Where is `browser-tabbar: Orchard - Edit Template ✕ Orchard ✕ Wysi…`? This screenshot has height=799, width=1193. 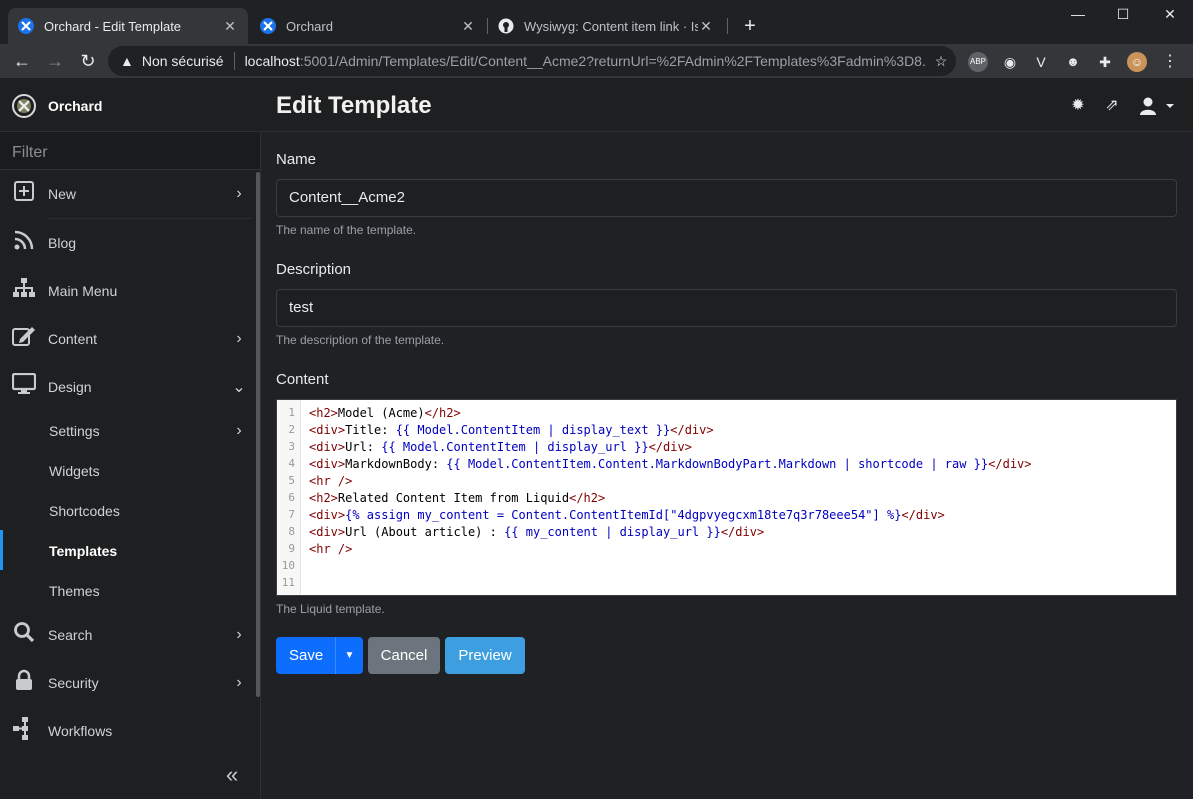 browser-tabbar: Orchard - Edit Template ✕ Orchard ✕ Wysi… is located at coordinates (596, 22).